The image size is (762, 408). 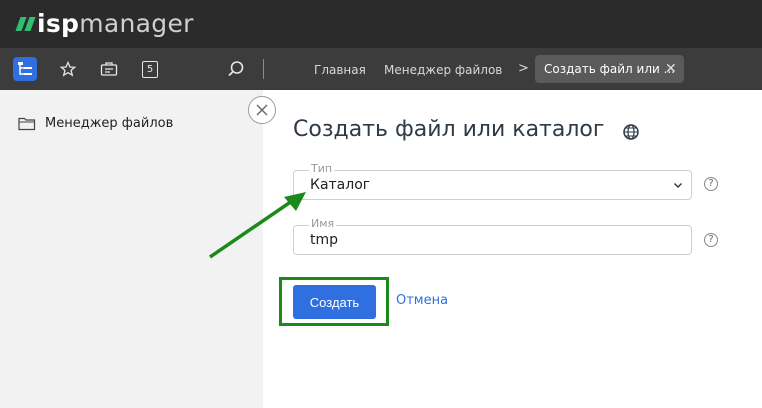 I want to click on breadcrumb-file-manager: Менеджер файлов, so click(x=443, y=70).